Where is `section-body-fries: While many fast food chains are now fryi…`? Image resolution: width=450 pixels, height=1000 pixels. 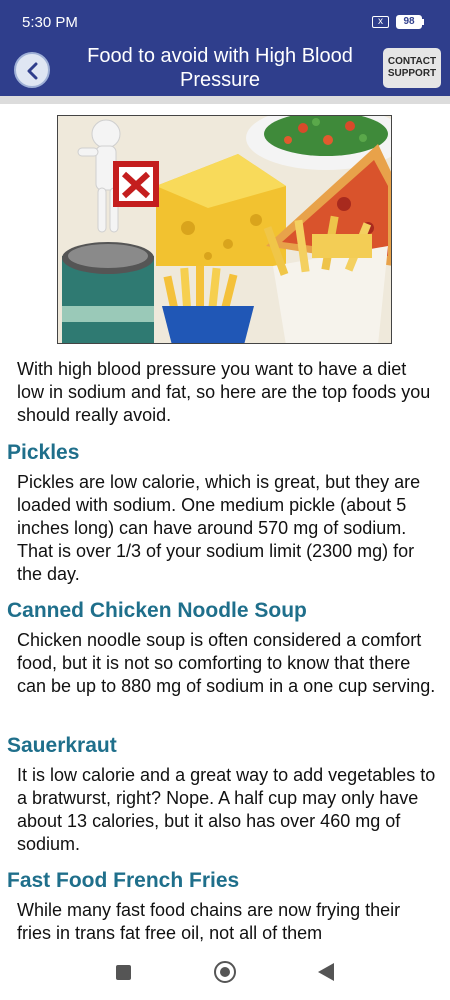 section-body-fries: While many fast food chains are now fryi… is located at coordinates (209, 921).